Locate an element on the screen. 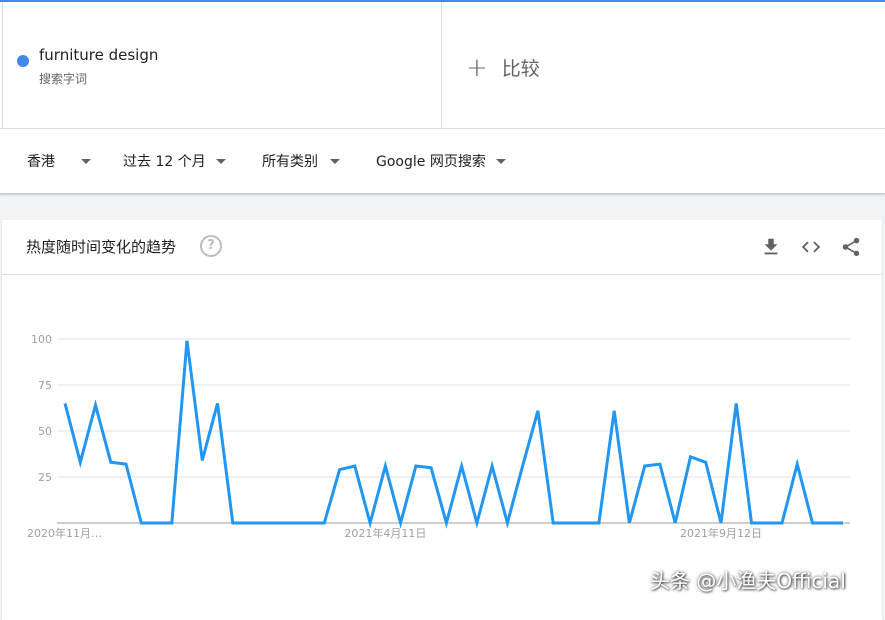  compare-button: + 比较 is located at coordinates (503, 67).